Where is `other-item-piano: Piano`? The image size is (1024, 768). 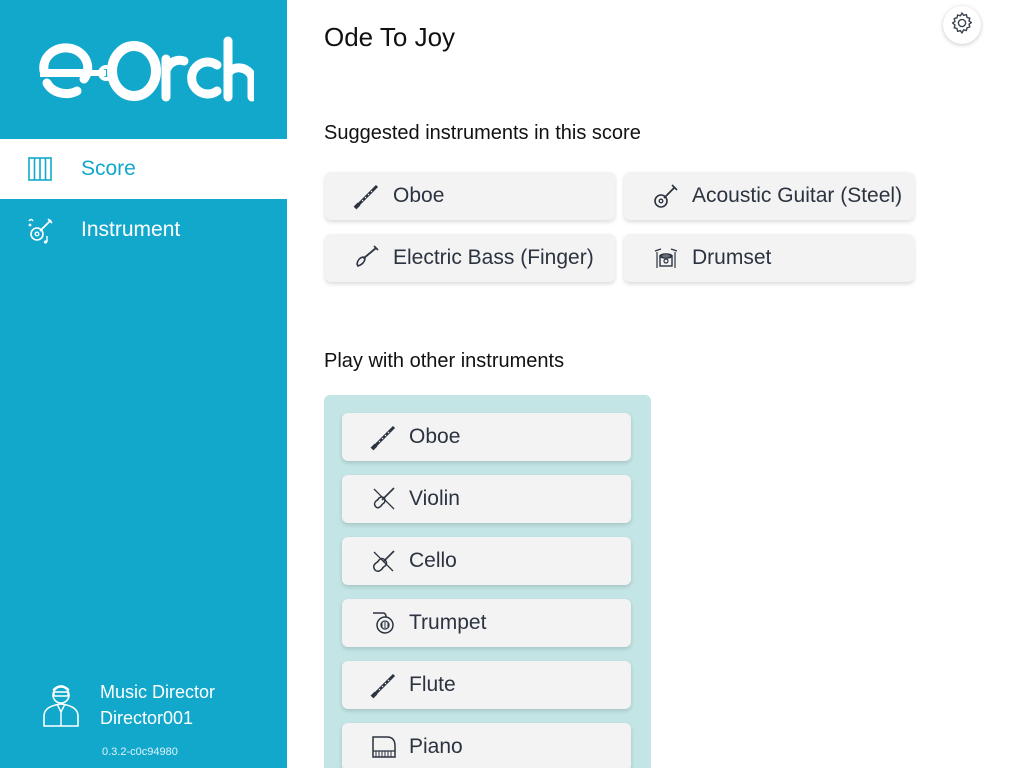
other-item-piano: Piano is located at coordinates (486, 745).